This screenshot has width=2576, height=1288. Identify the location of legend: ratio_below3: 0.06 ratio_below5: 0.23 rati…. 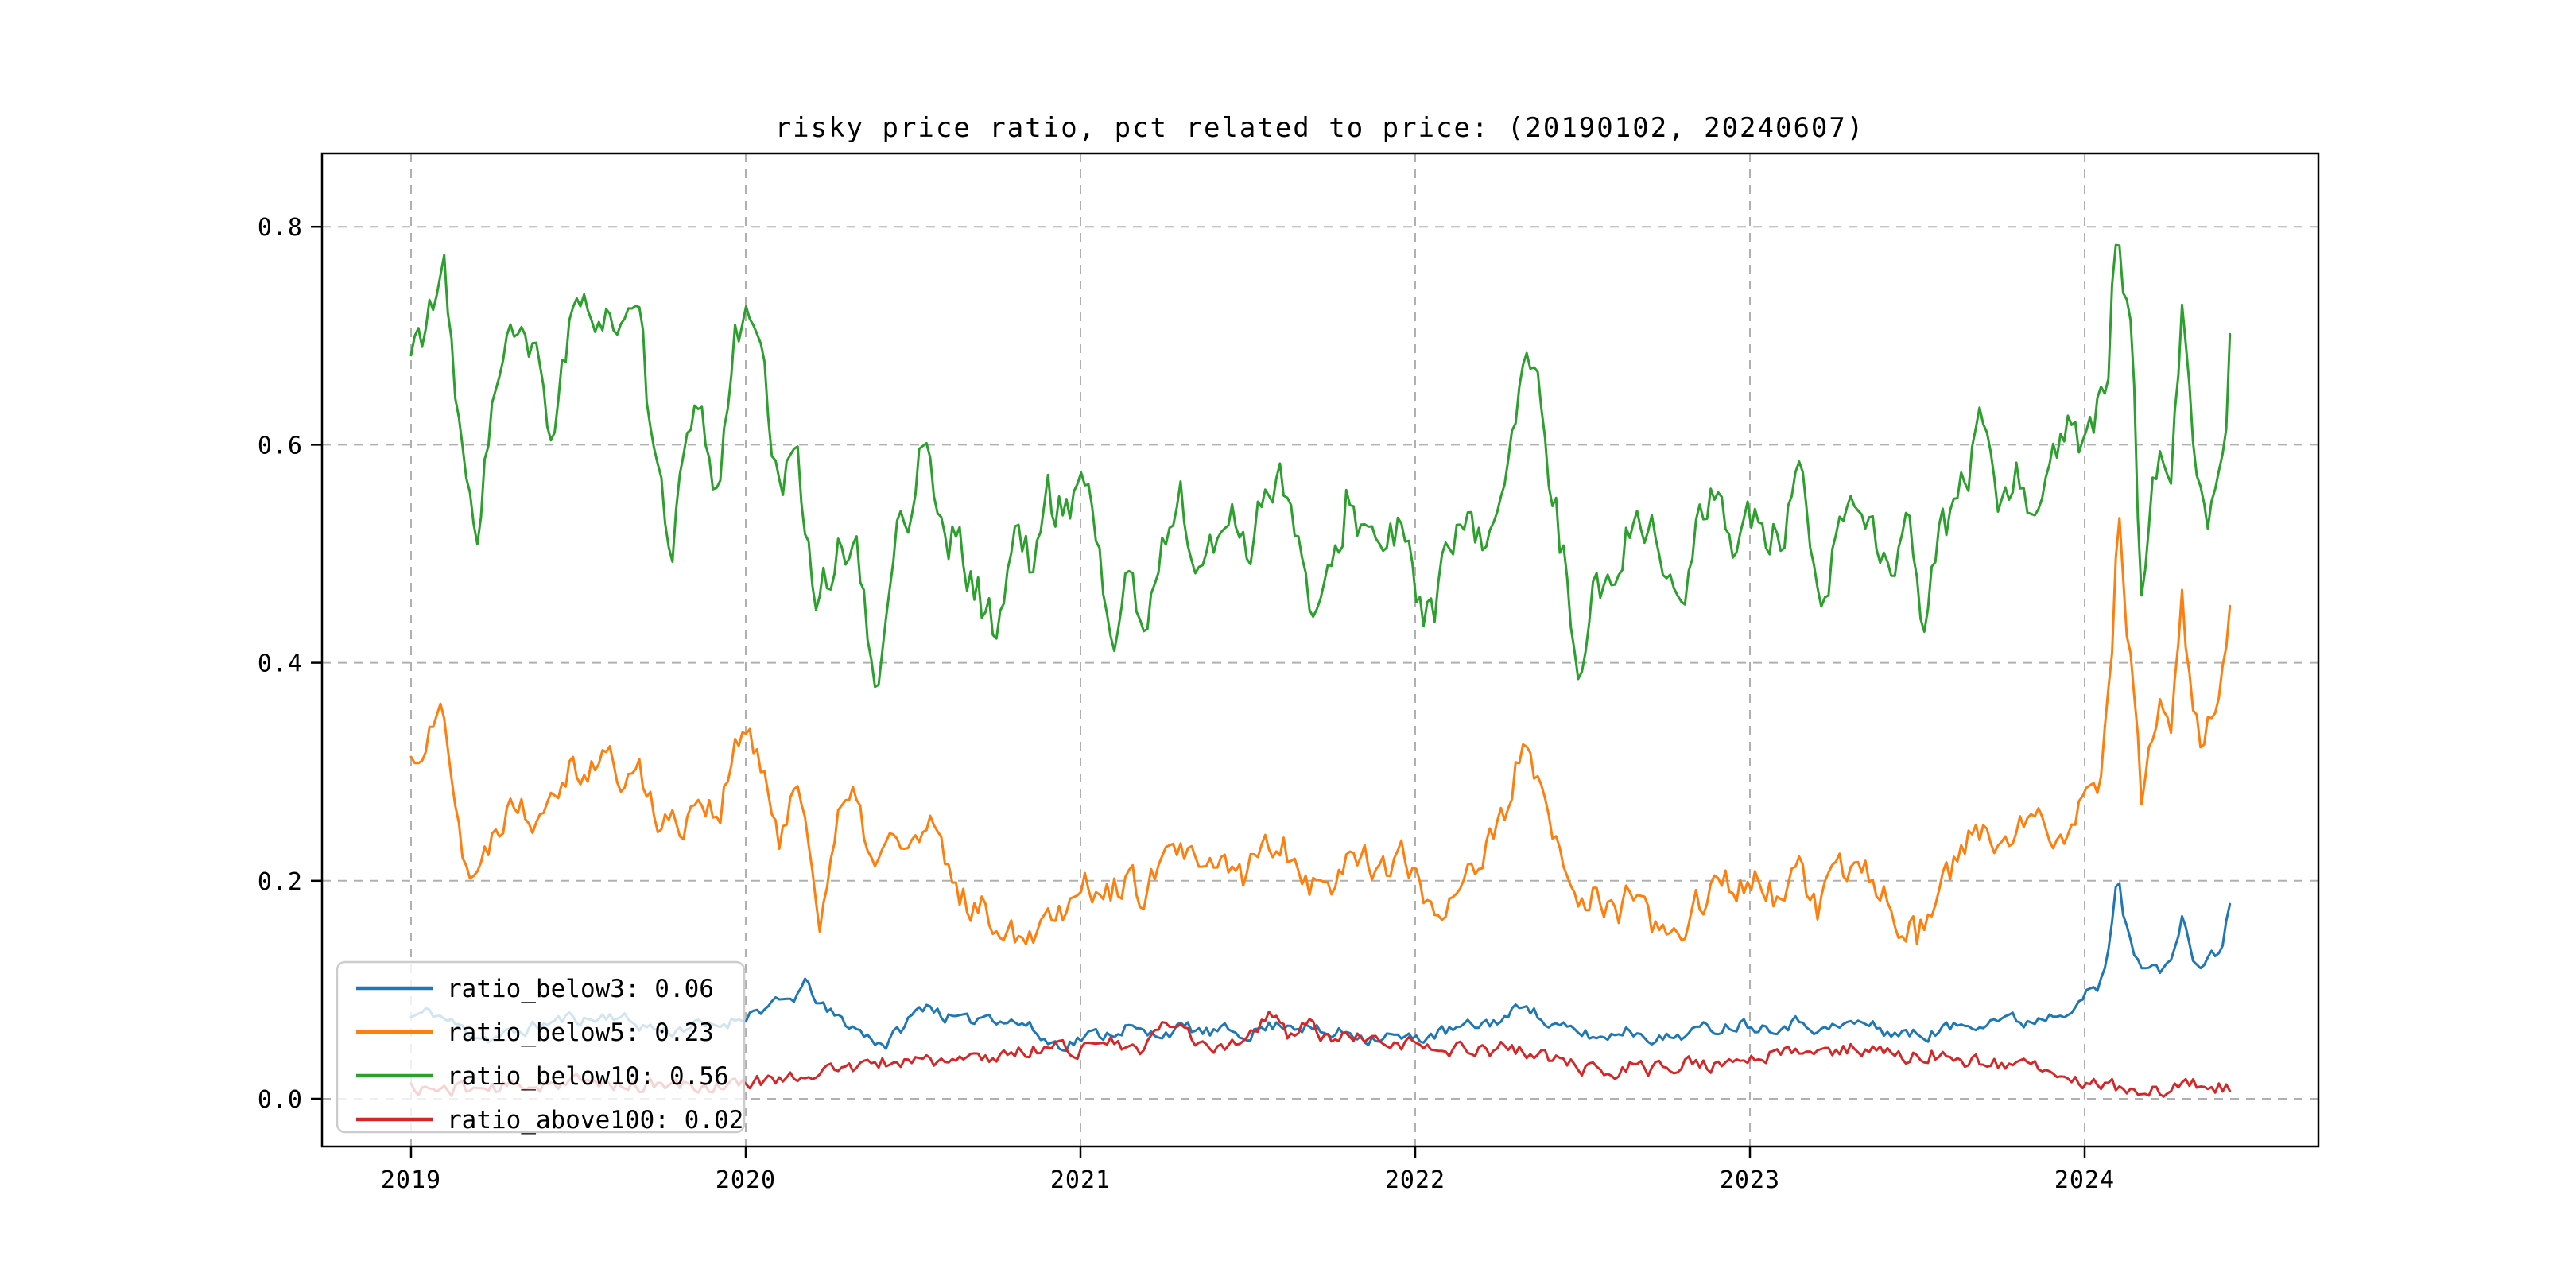
(541, 1047).